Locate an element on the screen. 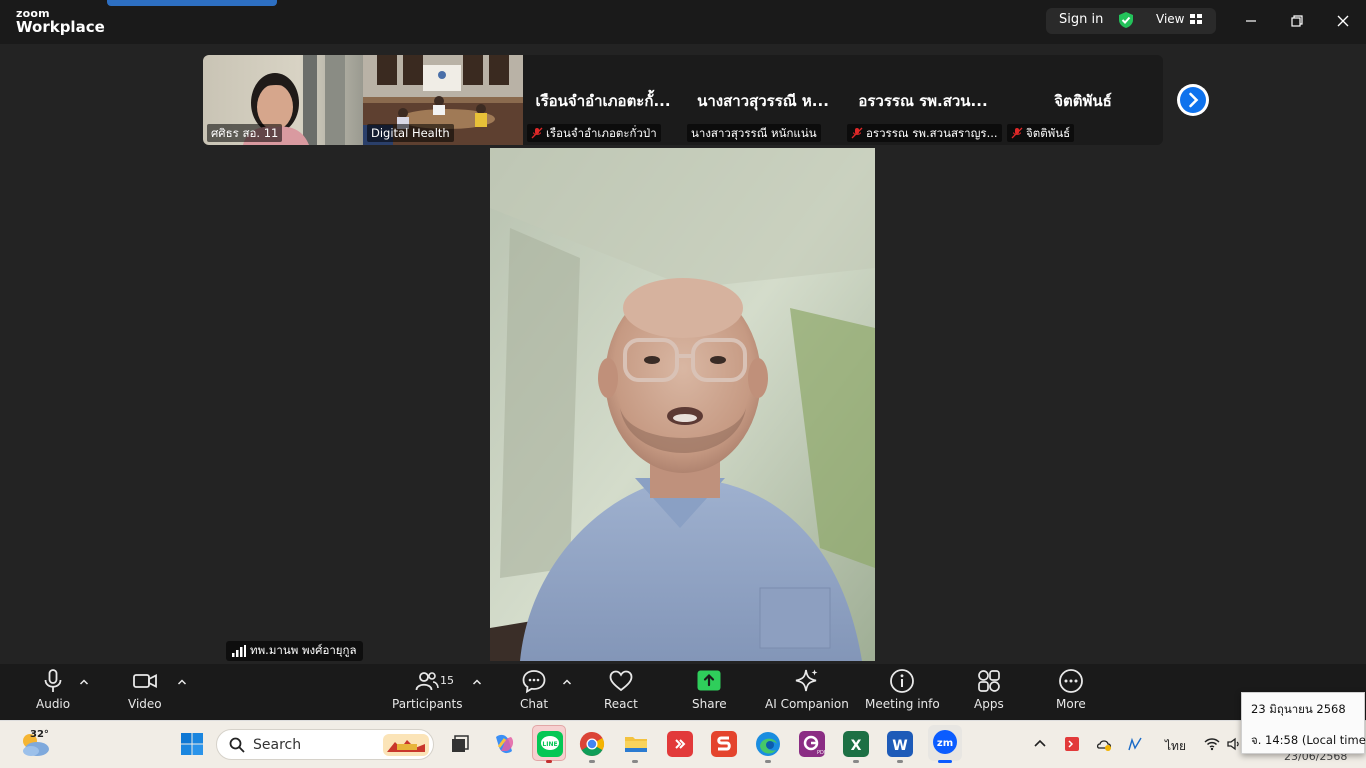  date-tooltip: 23 มิถุนายน 2568 จ. 14:58 (Local time) is located at coordinates (1303, 723).